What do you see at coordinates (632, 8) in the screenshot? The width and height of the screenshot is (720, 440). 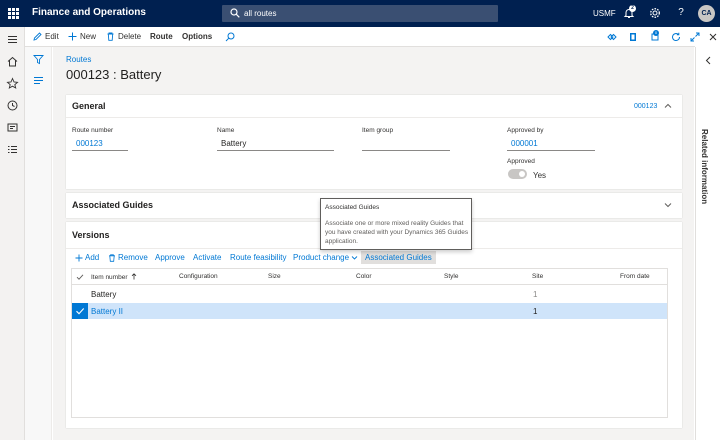 I see `notification-badge: 2` at bounding box center [632, 8].